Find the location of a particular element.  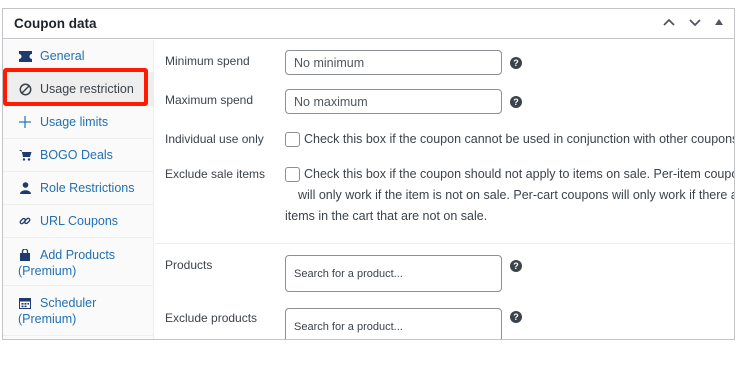

exclude-sale-description-line3: items in the cart that are not on sale. is located at coordinates (386, 216).